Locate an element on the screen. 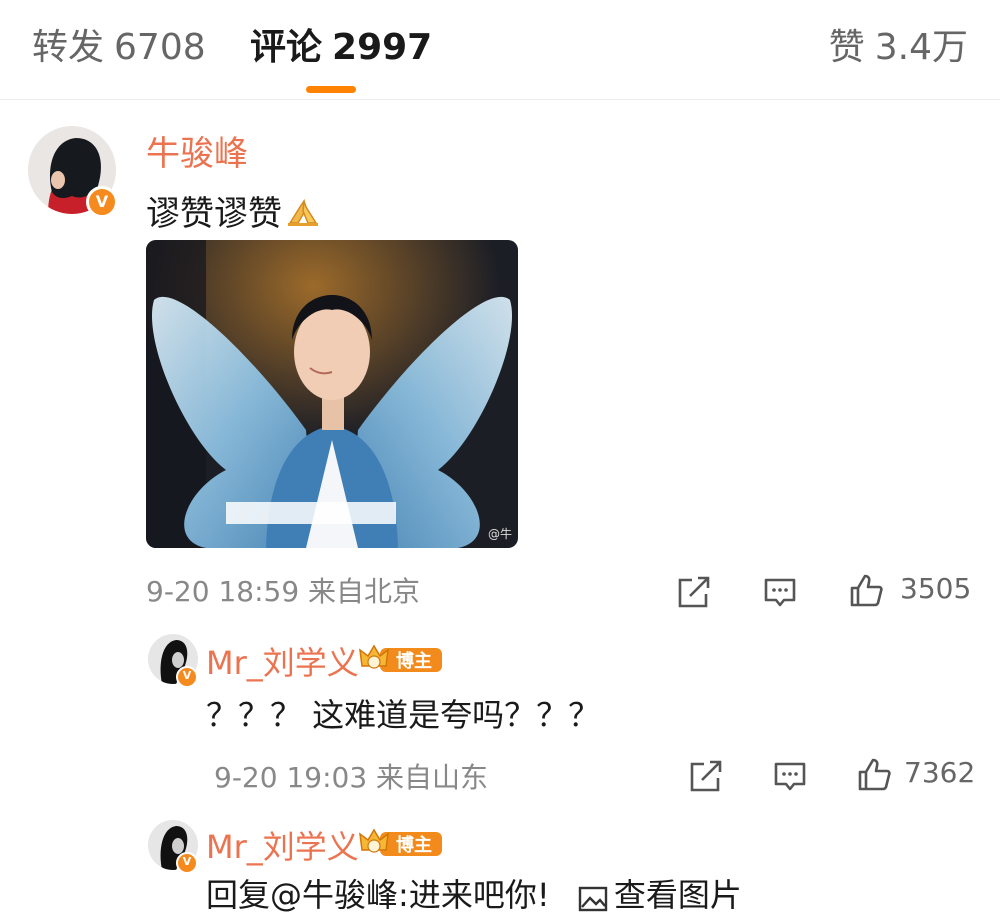 The image size is (1000, 915). reply-text-content: :进来吧你! is located at coordinates (474, 895).